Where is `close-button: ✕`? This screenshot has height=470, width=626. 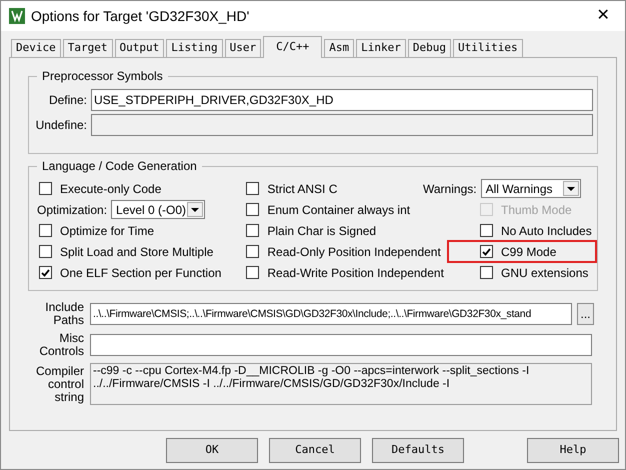
close-button: ✕ is located at coordinates (603, 16).